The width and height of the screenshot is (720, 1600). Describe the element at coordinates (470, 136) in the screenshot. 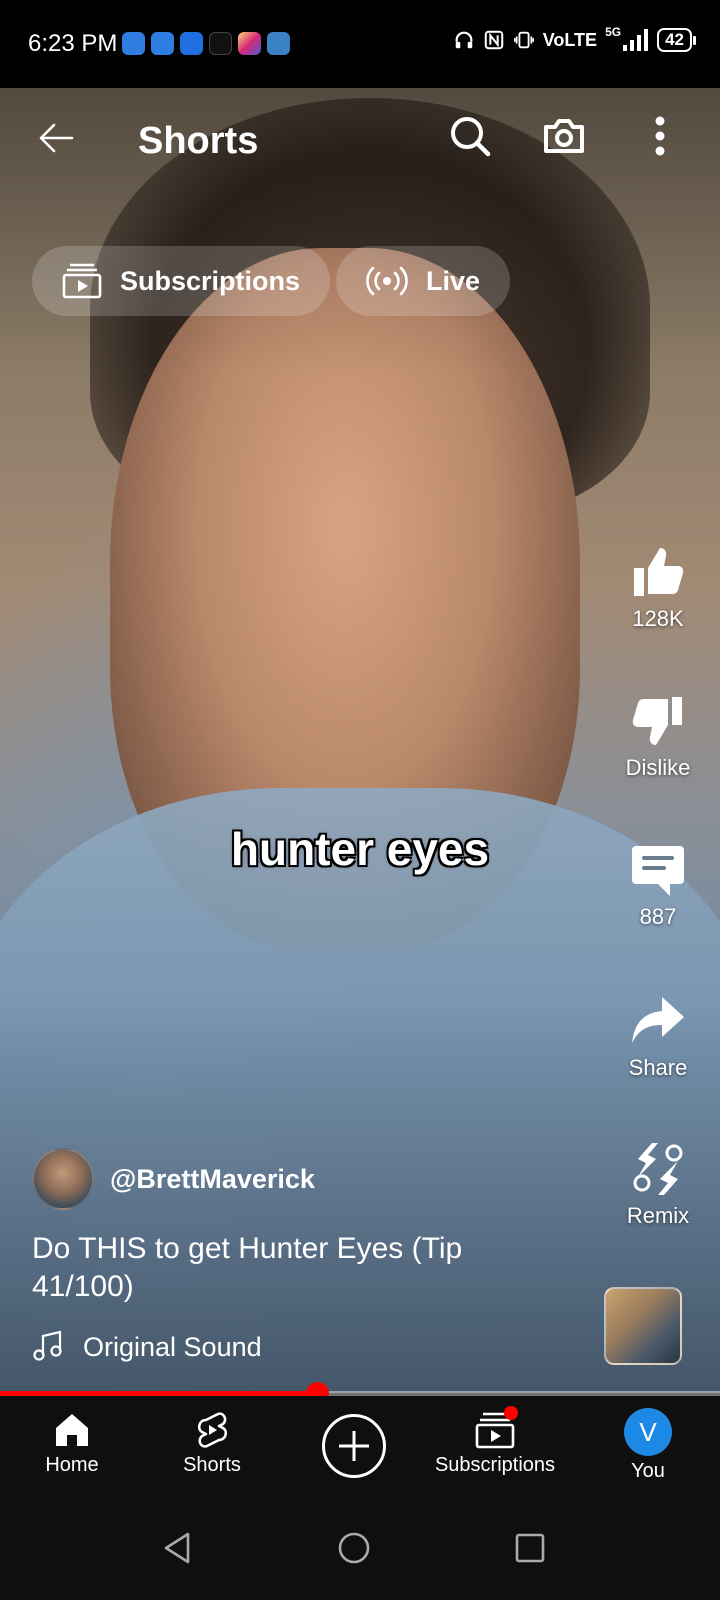

I see `search-icon` at that location.